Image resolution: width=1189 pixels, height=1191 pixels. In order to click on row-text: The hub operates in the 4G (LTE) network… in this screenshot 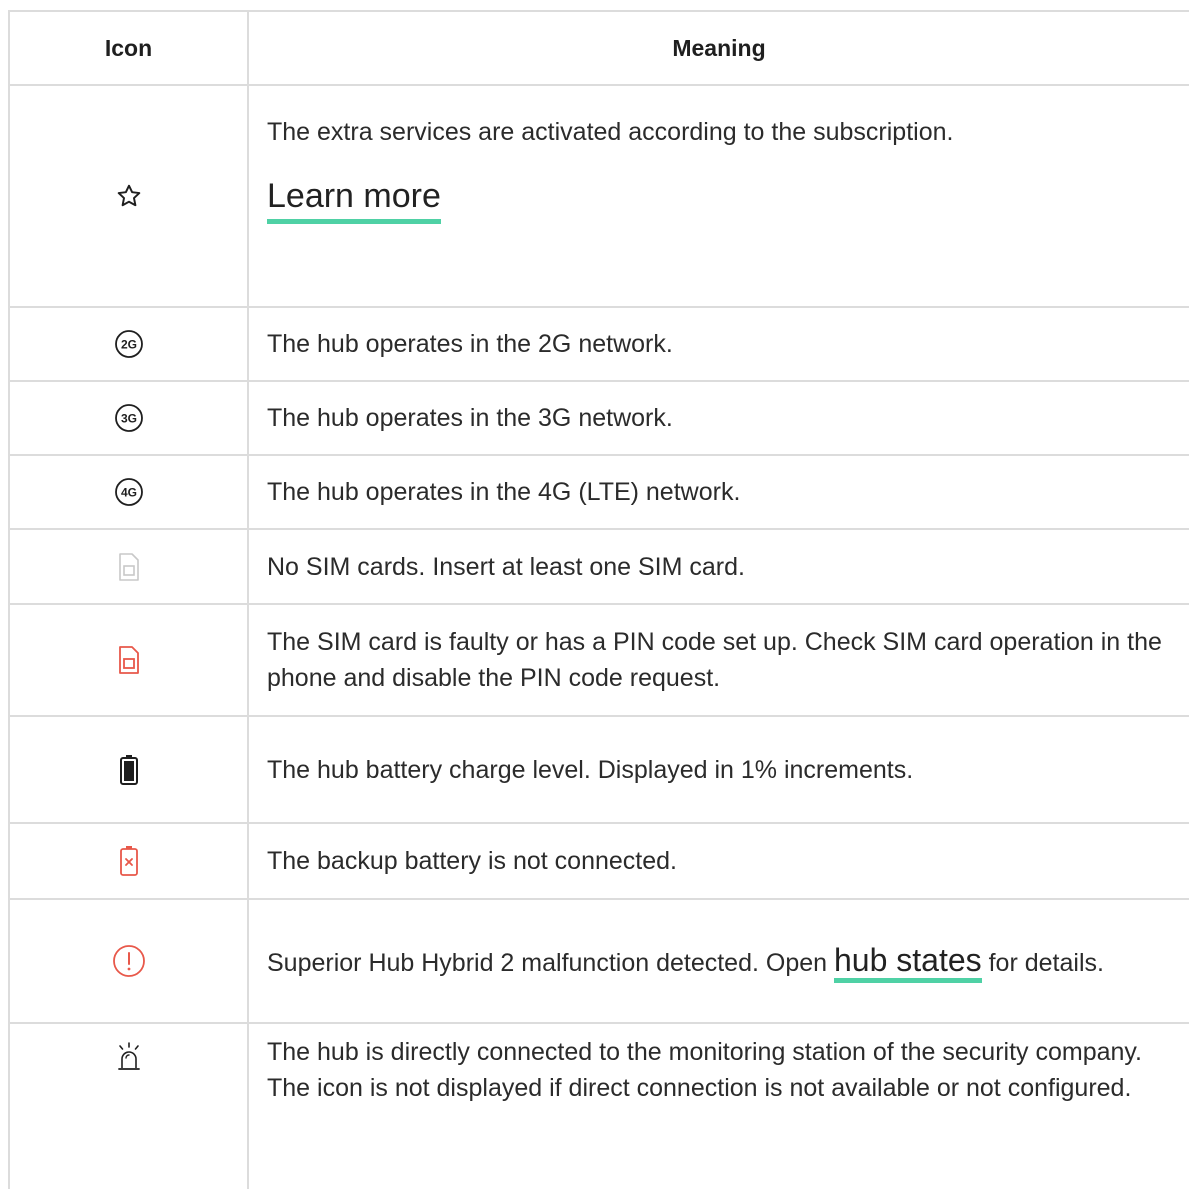, I will do `click(504, 492)`.